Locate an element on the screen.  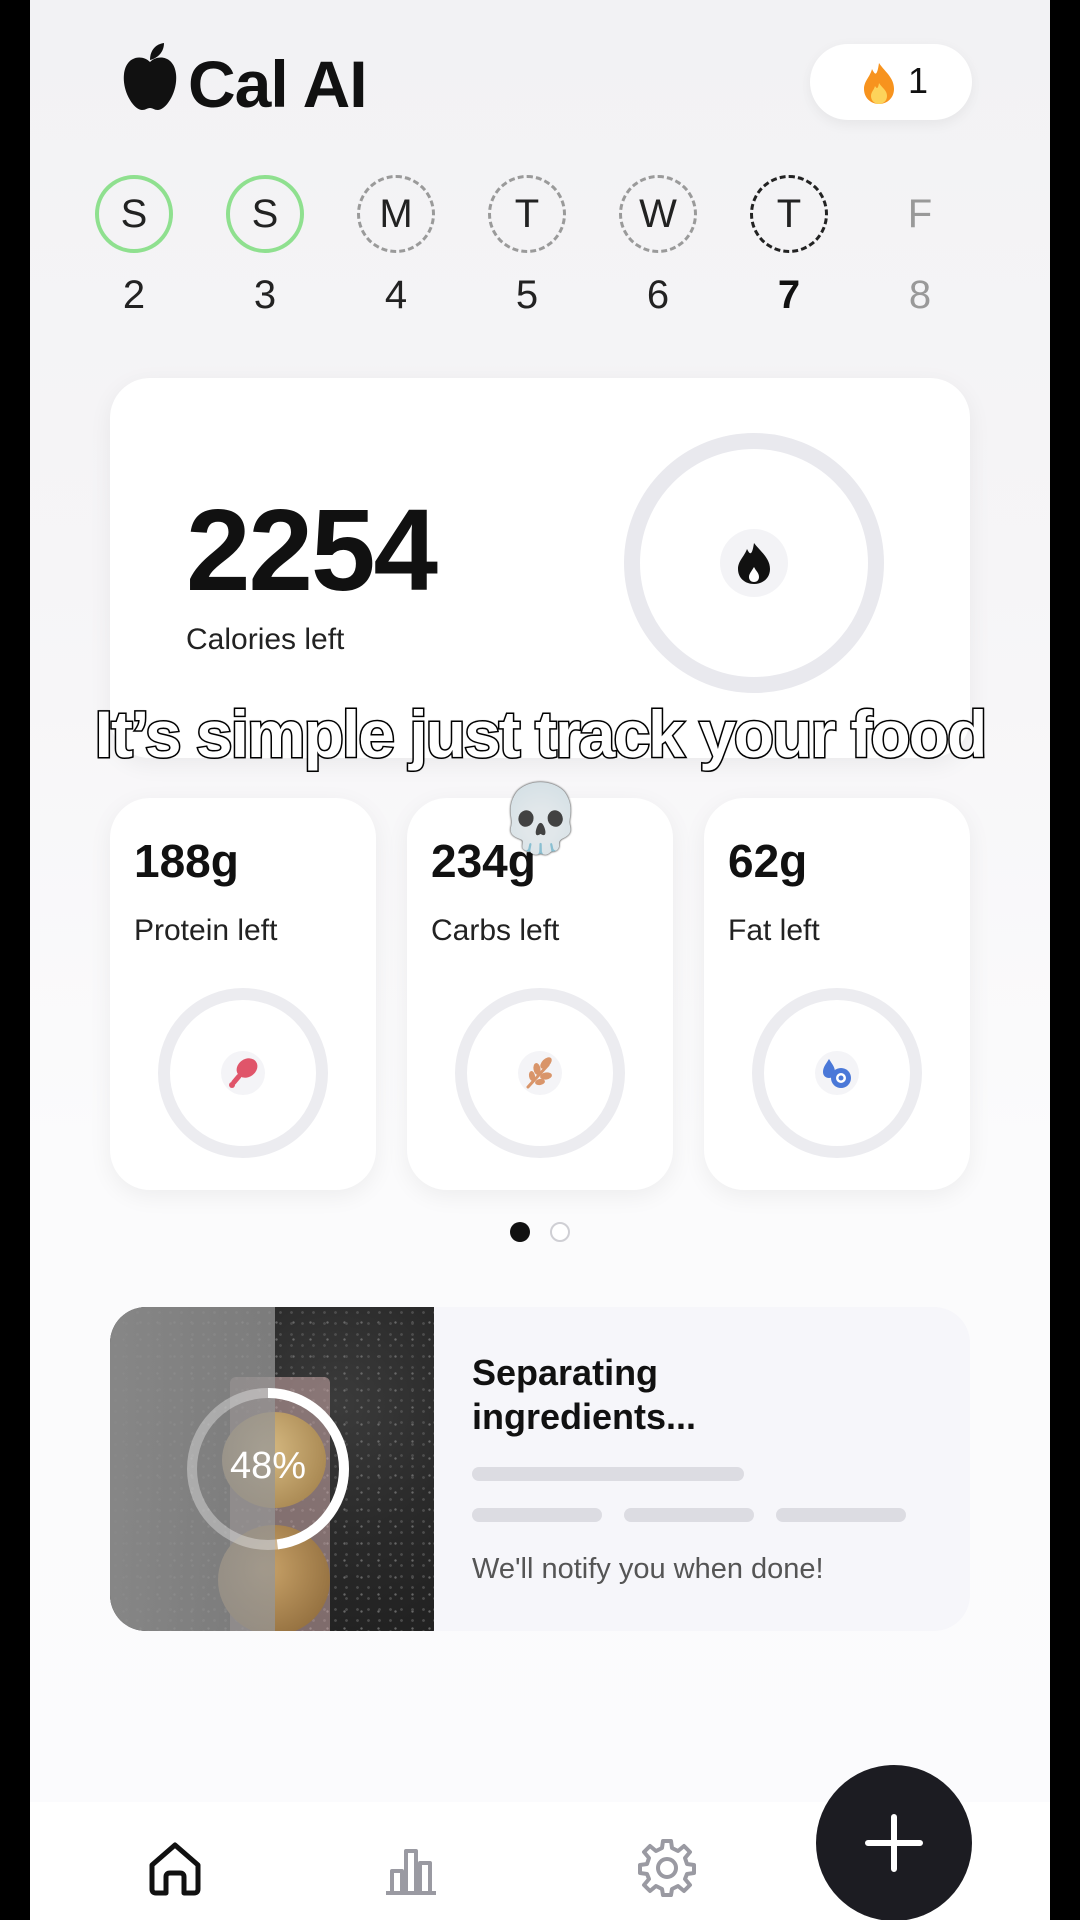
streak-badge: 1 is located at coordinates (891, 82).